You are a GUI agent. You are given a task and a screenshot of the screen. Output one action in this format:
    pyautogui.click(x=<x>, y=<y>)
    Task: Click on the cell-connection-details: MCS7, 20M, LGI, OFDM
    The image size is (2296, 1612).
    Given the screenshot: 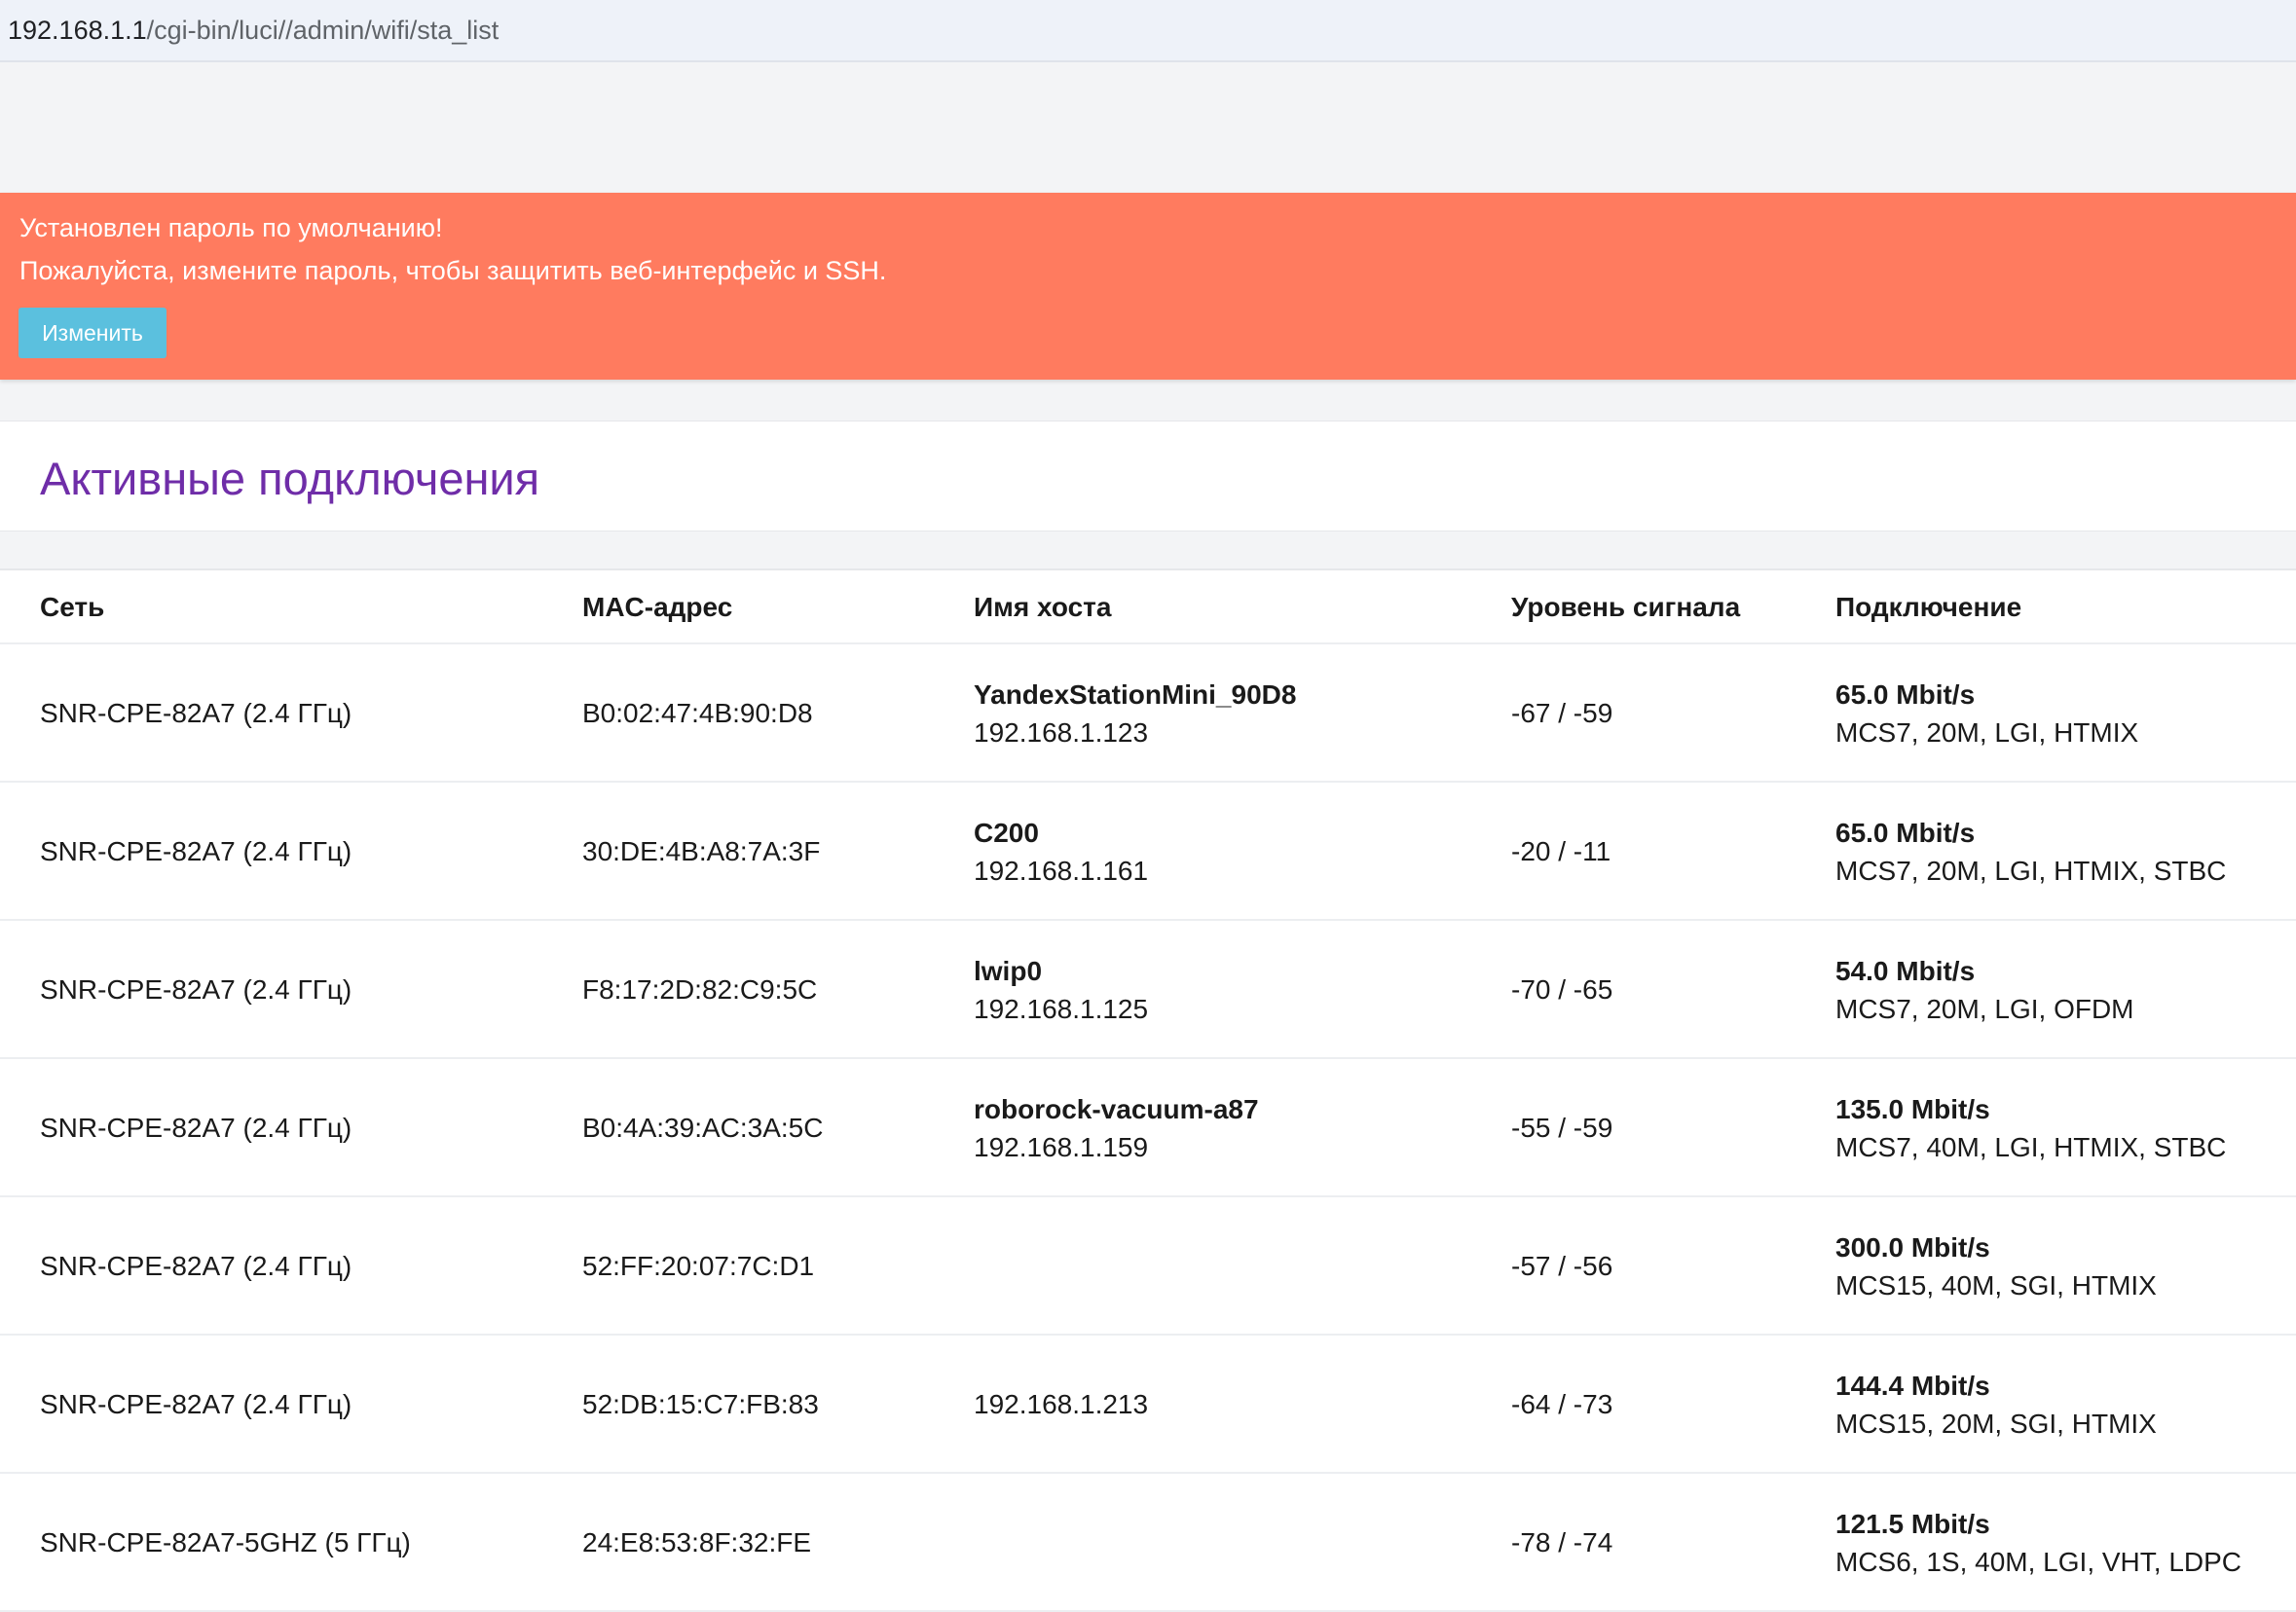 What is the action you would take?
    pyautogui.click(x=1985, y=1009)
    